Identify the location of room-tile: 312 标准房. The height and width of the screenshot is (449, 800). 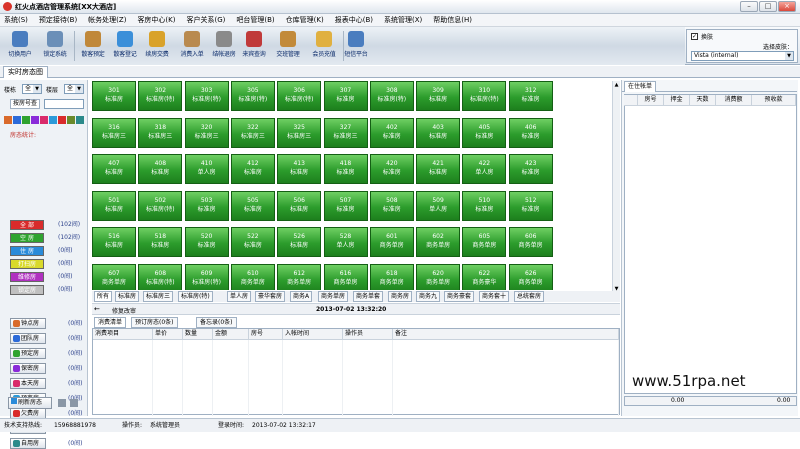
(530, 96).